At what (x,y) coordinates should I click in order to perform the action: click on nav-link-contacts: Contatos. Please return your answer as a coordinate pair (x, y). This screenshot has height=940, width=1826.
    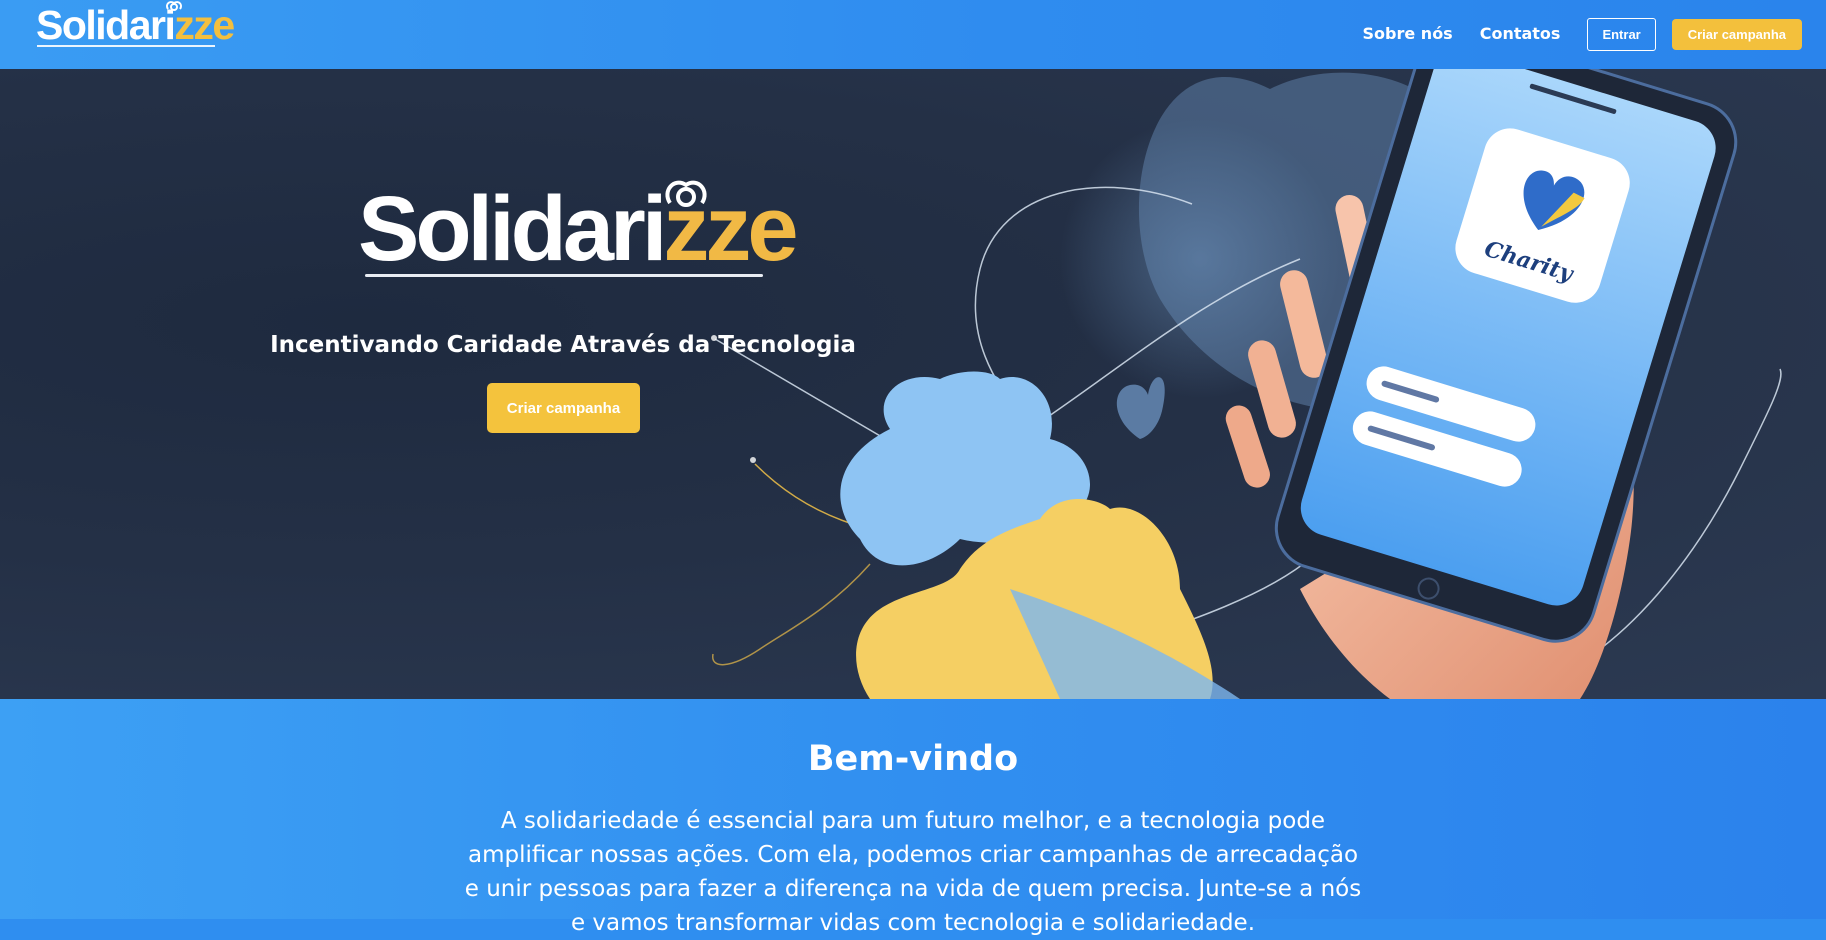
    Looking at the image, I should click on (1520, 34).